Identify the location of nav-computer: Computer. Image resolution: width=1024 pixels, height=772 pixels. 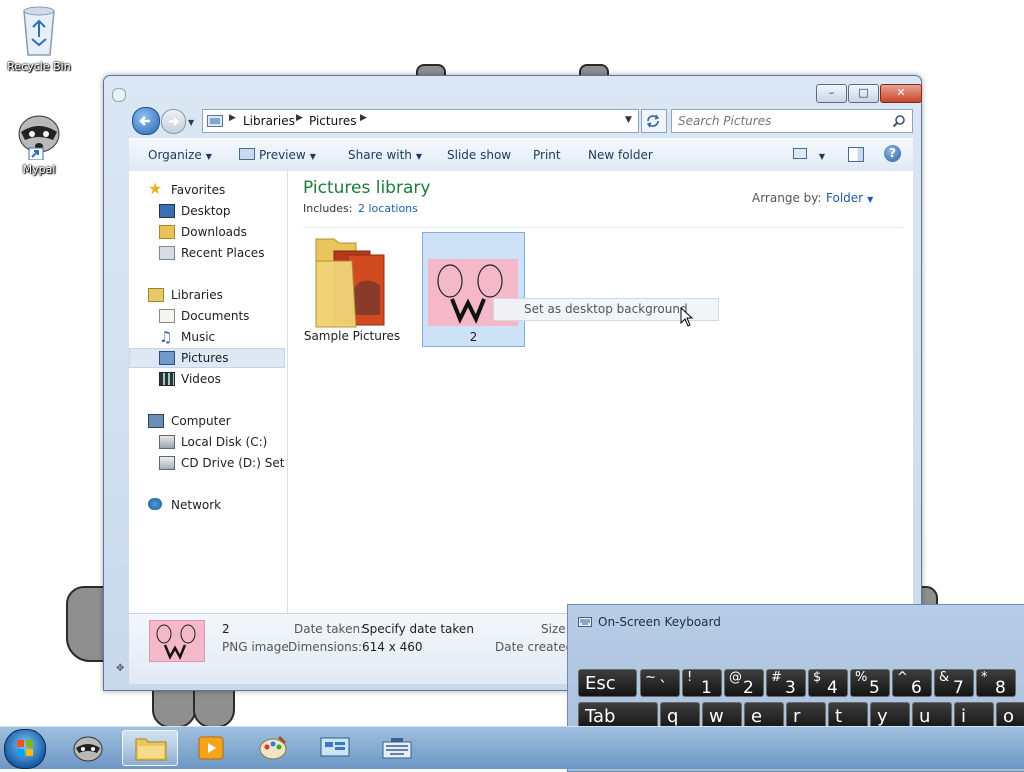
(207, 421).